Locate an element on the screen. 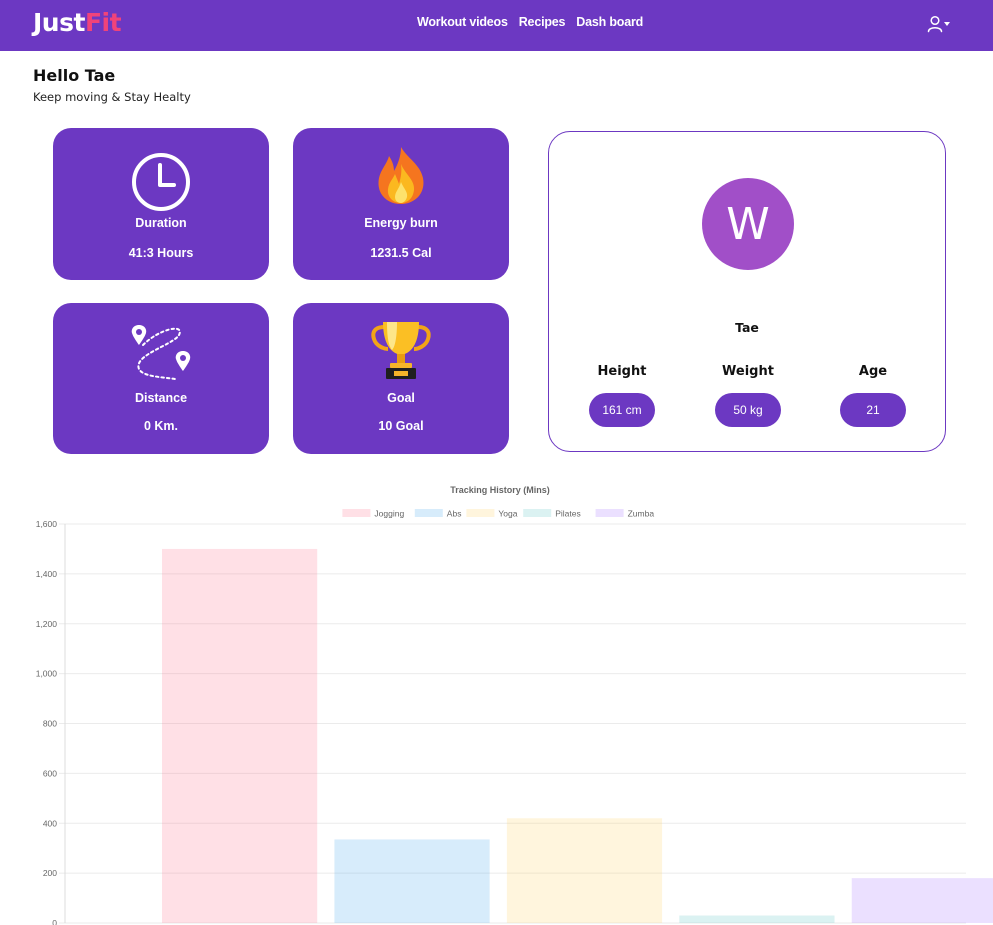  y-tick-label: 1,000 is located at coordinates (47, 674).